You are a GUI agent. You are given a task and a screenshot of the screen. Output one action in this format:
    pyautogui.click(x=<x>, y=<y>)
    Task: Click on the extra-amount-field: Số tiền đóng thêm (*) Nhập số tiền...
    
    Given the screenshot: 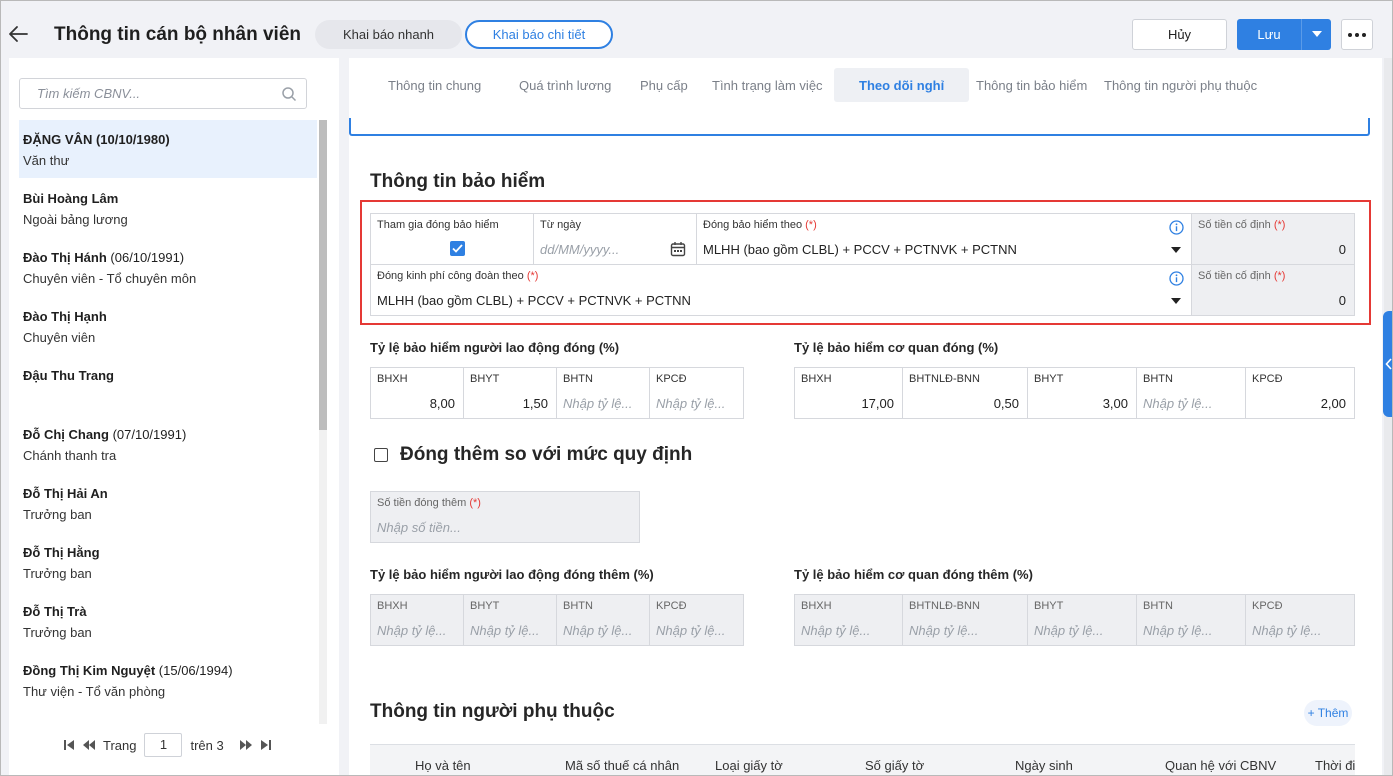 What is the action you would take?
    pyautogui.click(x=505, y=517)
    